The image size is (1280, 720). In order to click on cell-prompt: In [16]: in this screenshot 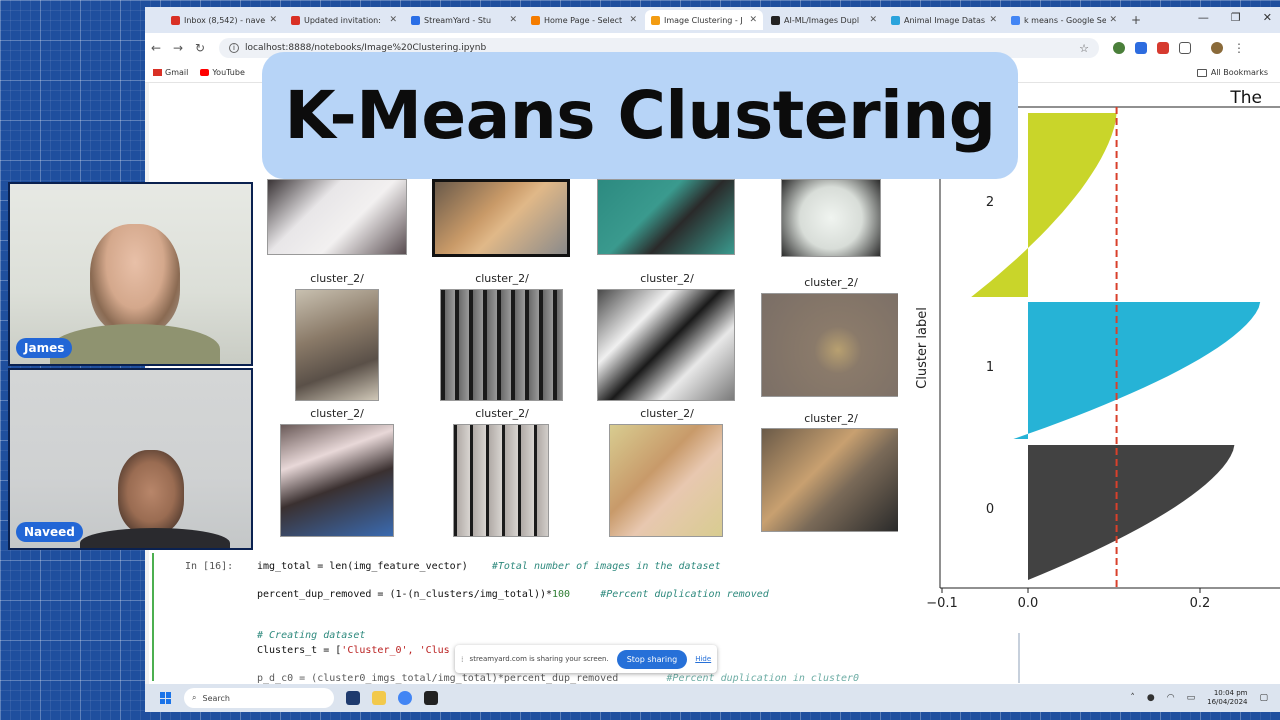, I will do `click(209, 566)`.